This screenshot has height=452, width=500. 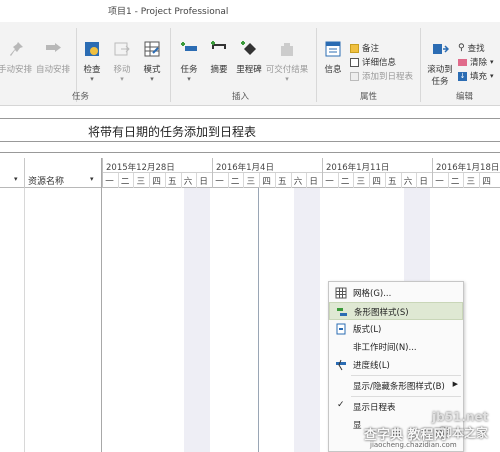 I want to click on instruction-banner: 将带有日期的任务添加到日程表, so click(x=250, y=130).